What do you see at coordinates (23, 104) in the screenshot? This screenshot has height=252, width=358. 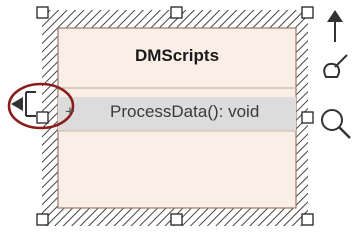 I see `link-arrow-left-icon` at bounding box center [23, 104].